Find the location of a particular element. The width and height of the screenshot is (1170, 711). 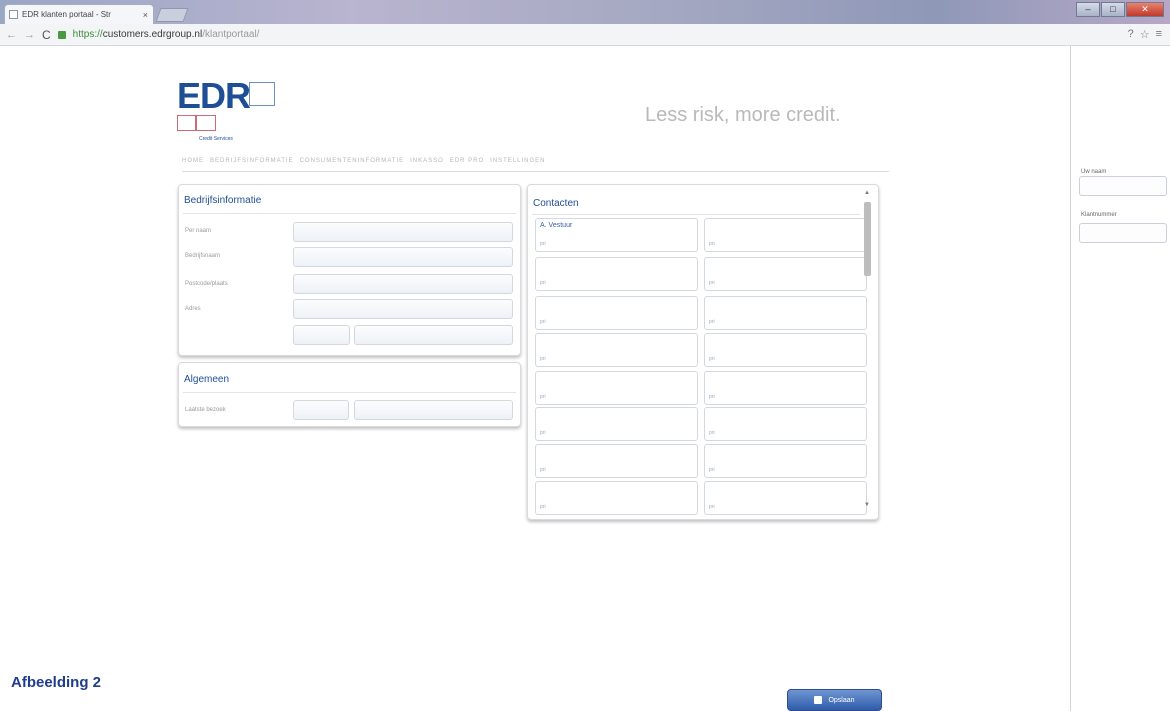

edr-logo: EDR Credit Services is located at coordinates (226, 108).